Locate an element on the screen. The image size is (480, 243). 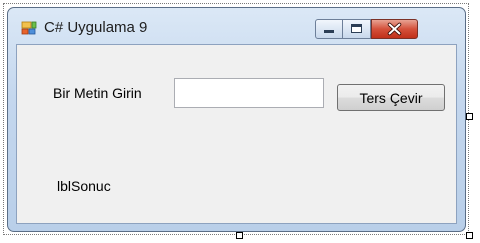
text-input is located at coordinates (249, 93).